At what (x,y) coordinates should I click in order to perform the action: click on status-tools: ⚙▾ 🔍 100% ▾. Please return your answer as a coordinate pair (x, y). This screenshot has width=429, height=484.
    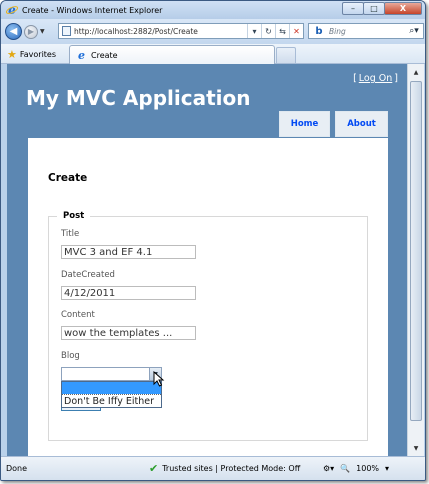
    Looking at the image, I should click on (356, 468).